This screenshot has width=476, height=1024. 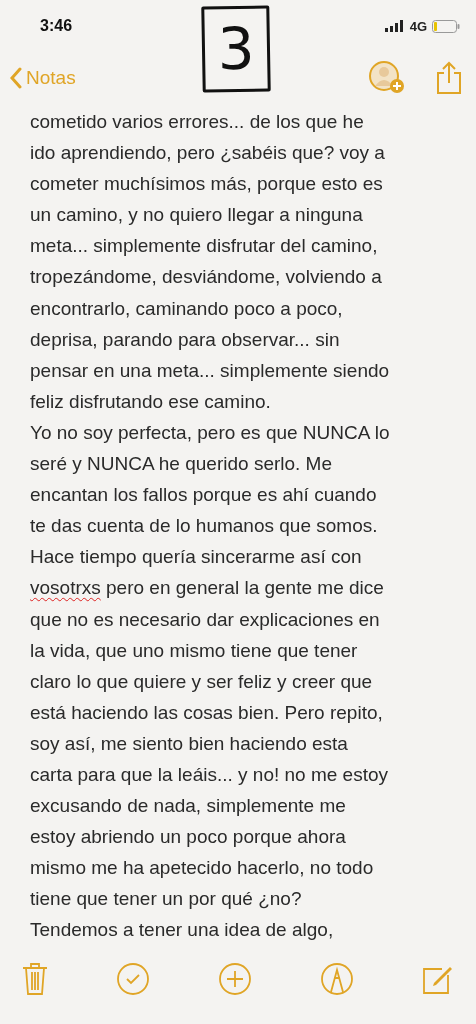 What do you see at coordinates (210, 432) in the screenshot?
I see `note-text-line: Yo no soy perfecta, pero es que NUNCA lo` at bounding box center [210, 432].